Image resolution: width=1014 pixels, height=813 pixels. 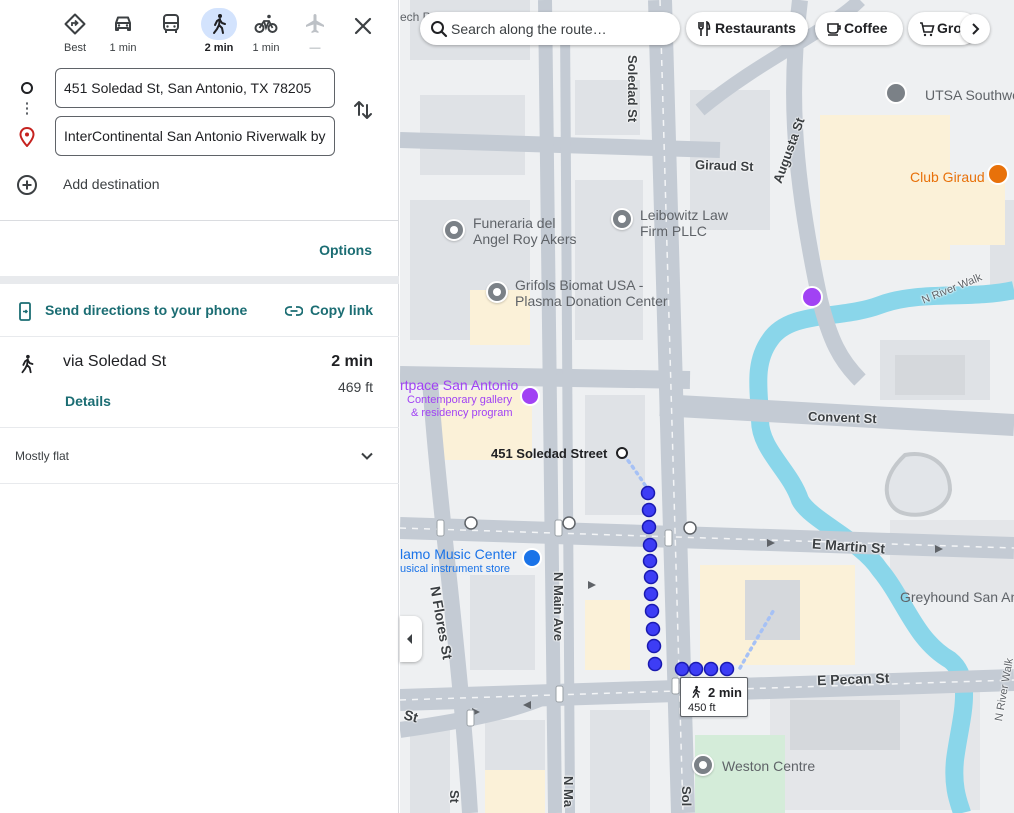 I want to click on street-label-n-ma: N Ma, so click(x=568, y=792).